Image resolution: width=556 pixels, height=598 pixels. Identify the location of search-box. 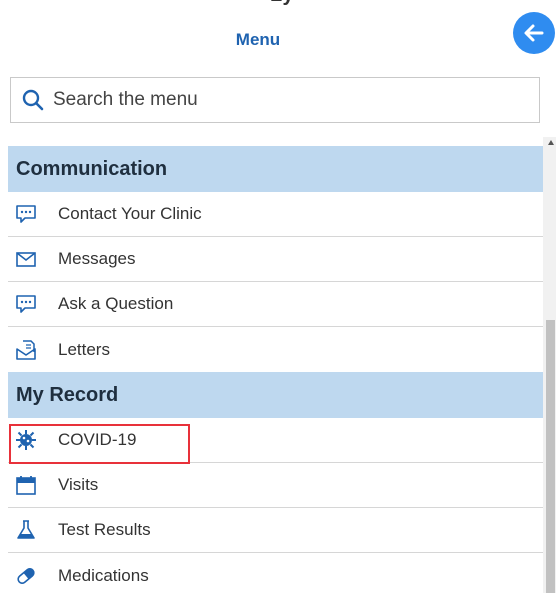
(275, 100).